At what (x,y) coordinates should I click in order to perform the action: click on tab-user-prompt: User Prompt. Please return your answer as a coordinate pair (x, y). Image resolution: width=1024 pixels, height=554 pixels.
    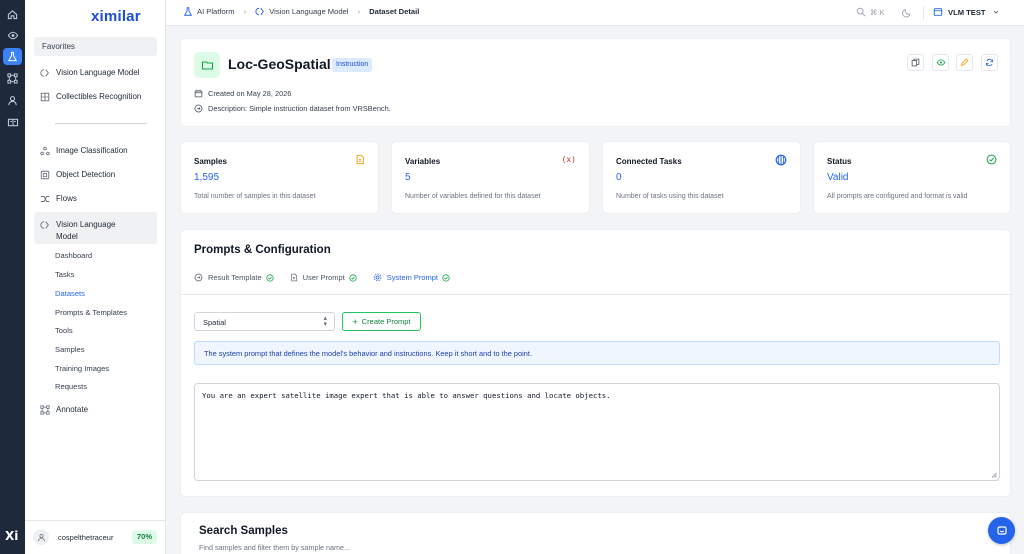
    Looking at the image, I should click on (323, 277).